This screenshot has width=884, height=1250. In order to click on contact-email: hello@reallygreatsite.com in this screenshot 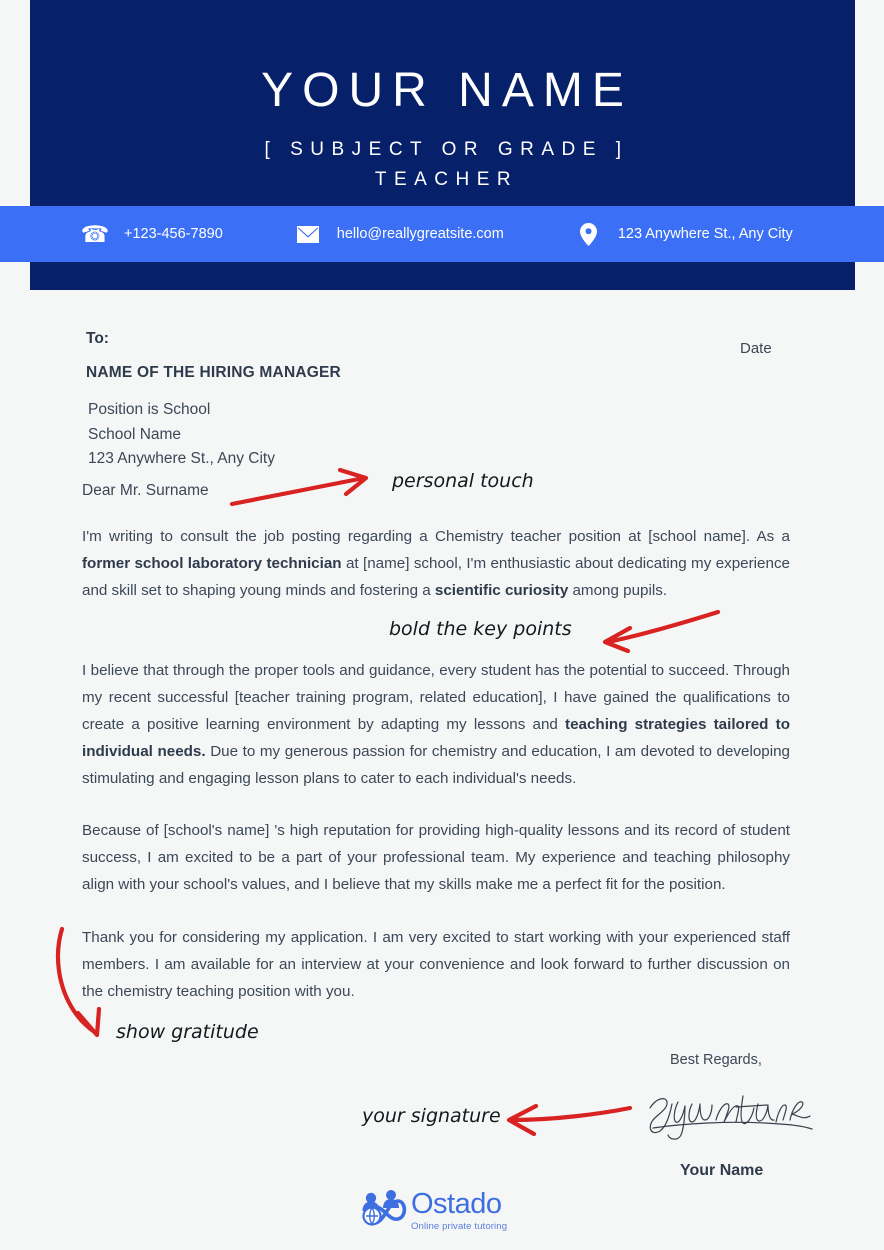, I will do `click(399, 234)`.